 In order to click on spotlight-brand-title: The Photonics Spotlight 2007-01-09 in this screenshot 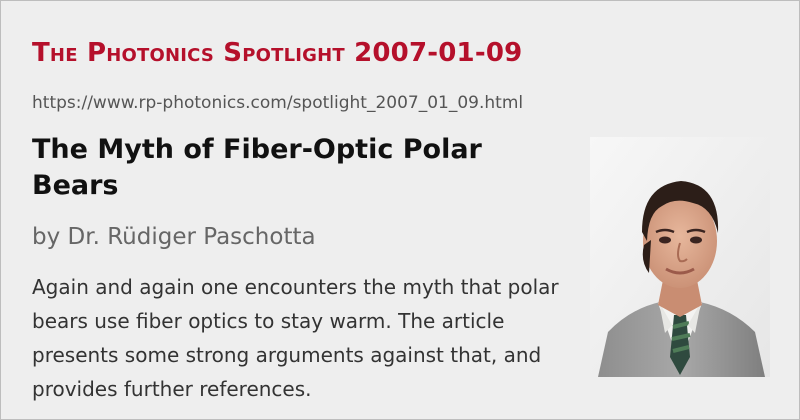, I will do `click(277, 53)`.